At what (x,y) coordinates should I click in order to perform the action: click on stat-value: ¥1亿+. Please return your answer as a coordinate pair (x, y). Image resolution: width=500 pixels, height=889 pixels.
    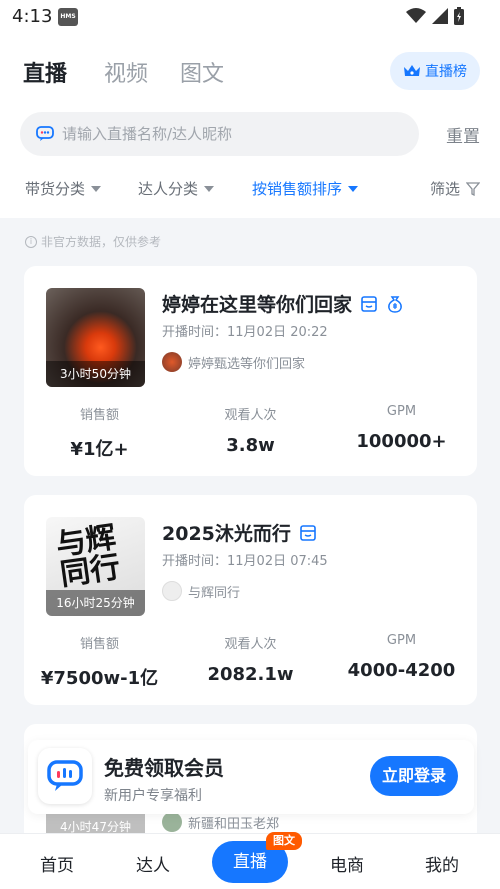
    Looking at the image, I should click on (99, 449).